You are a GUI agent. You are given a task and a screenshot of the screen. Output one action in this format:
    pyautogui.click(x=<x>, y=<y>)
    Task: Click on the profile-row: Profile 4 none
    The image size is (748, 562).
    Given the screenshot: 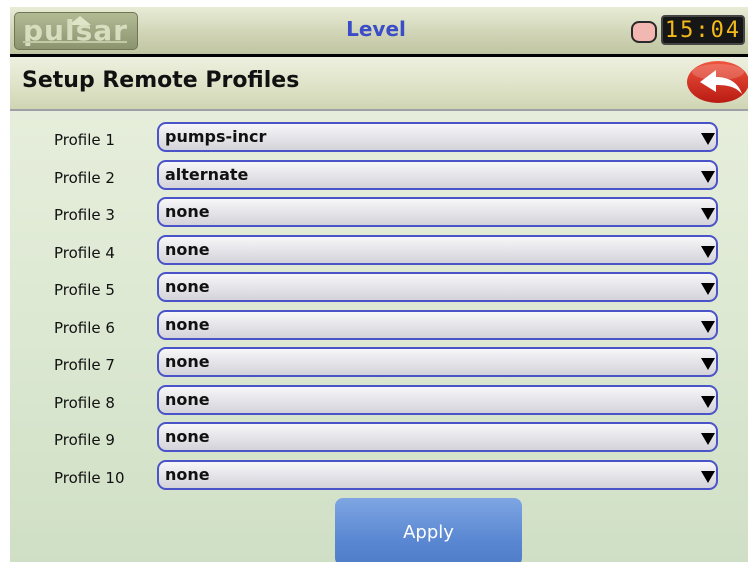 What is the action you would take?
    pyautogui.click(x=379, y=252)
    